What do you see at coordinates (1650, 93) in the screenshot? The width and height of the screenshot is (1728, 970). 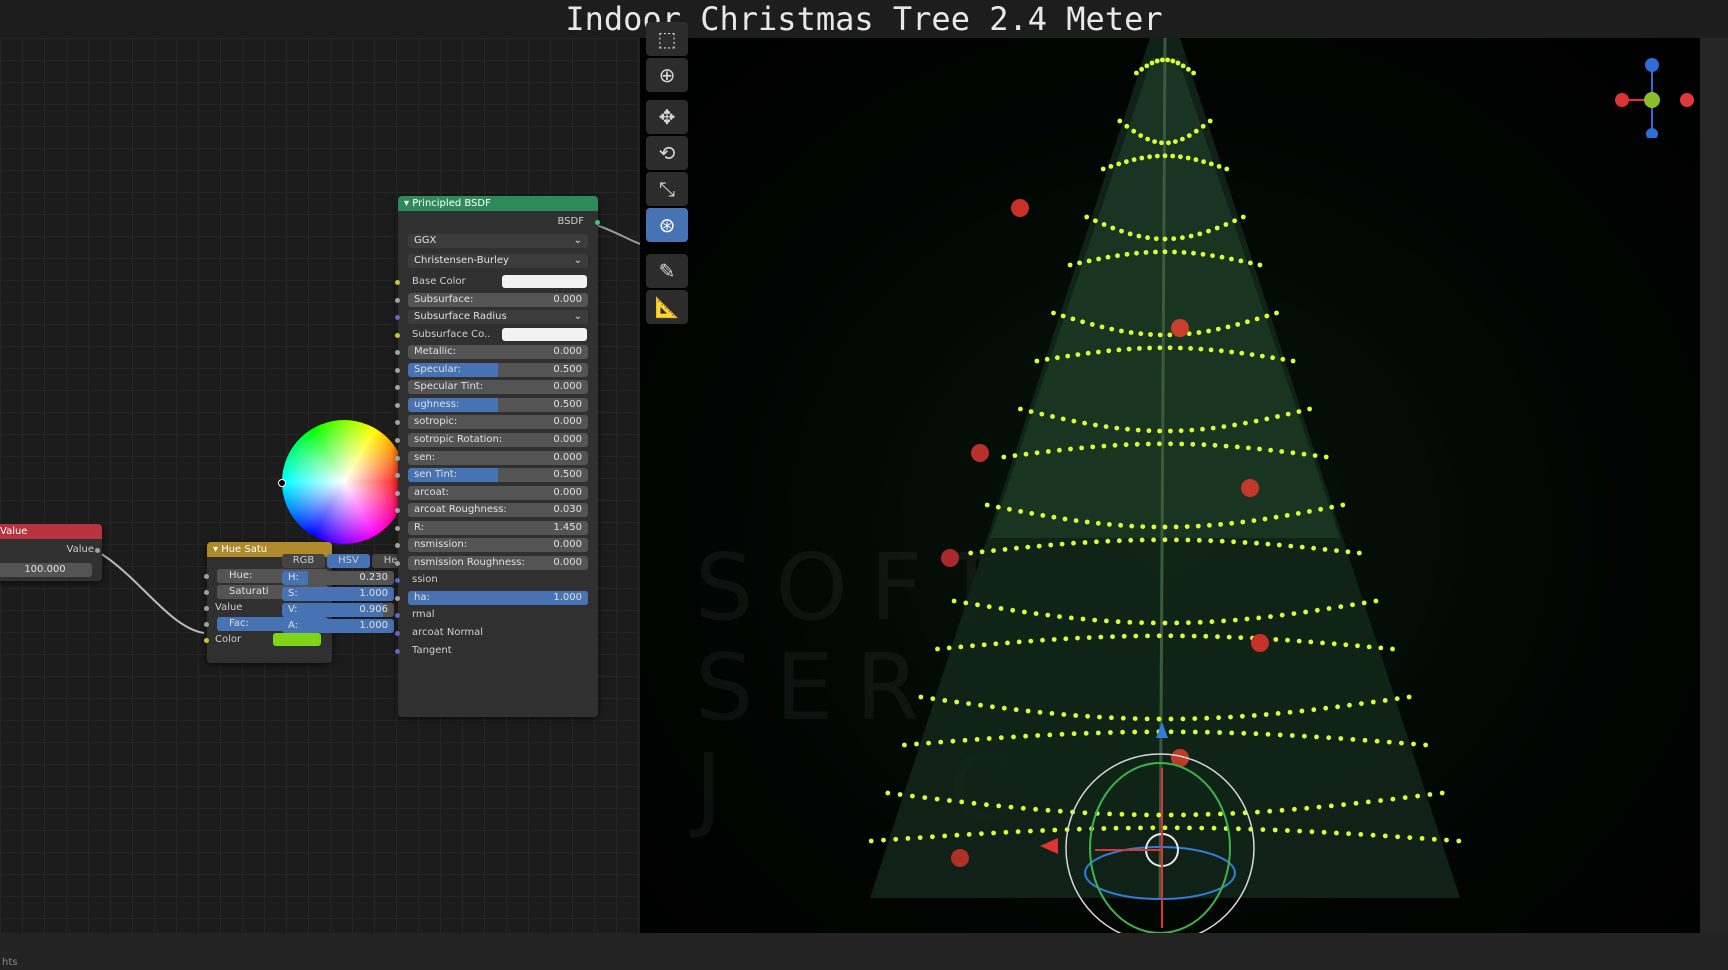 I see `navigation-gizmo` at bounding box center [1650, 93].